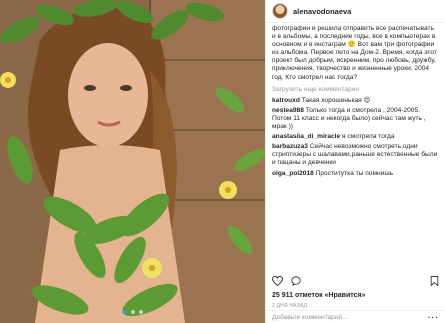 The width and height of the screenshot is (445, 323). What do you see at coordinates (433, 317) in the screenshot?
I see `more-options-icon: ···` at bounding box center [433, 317].